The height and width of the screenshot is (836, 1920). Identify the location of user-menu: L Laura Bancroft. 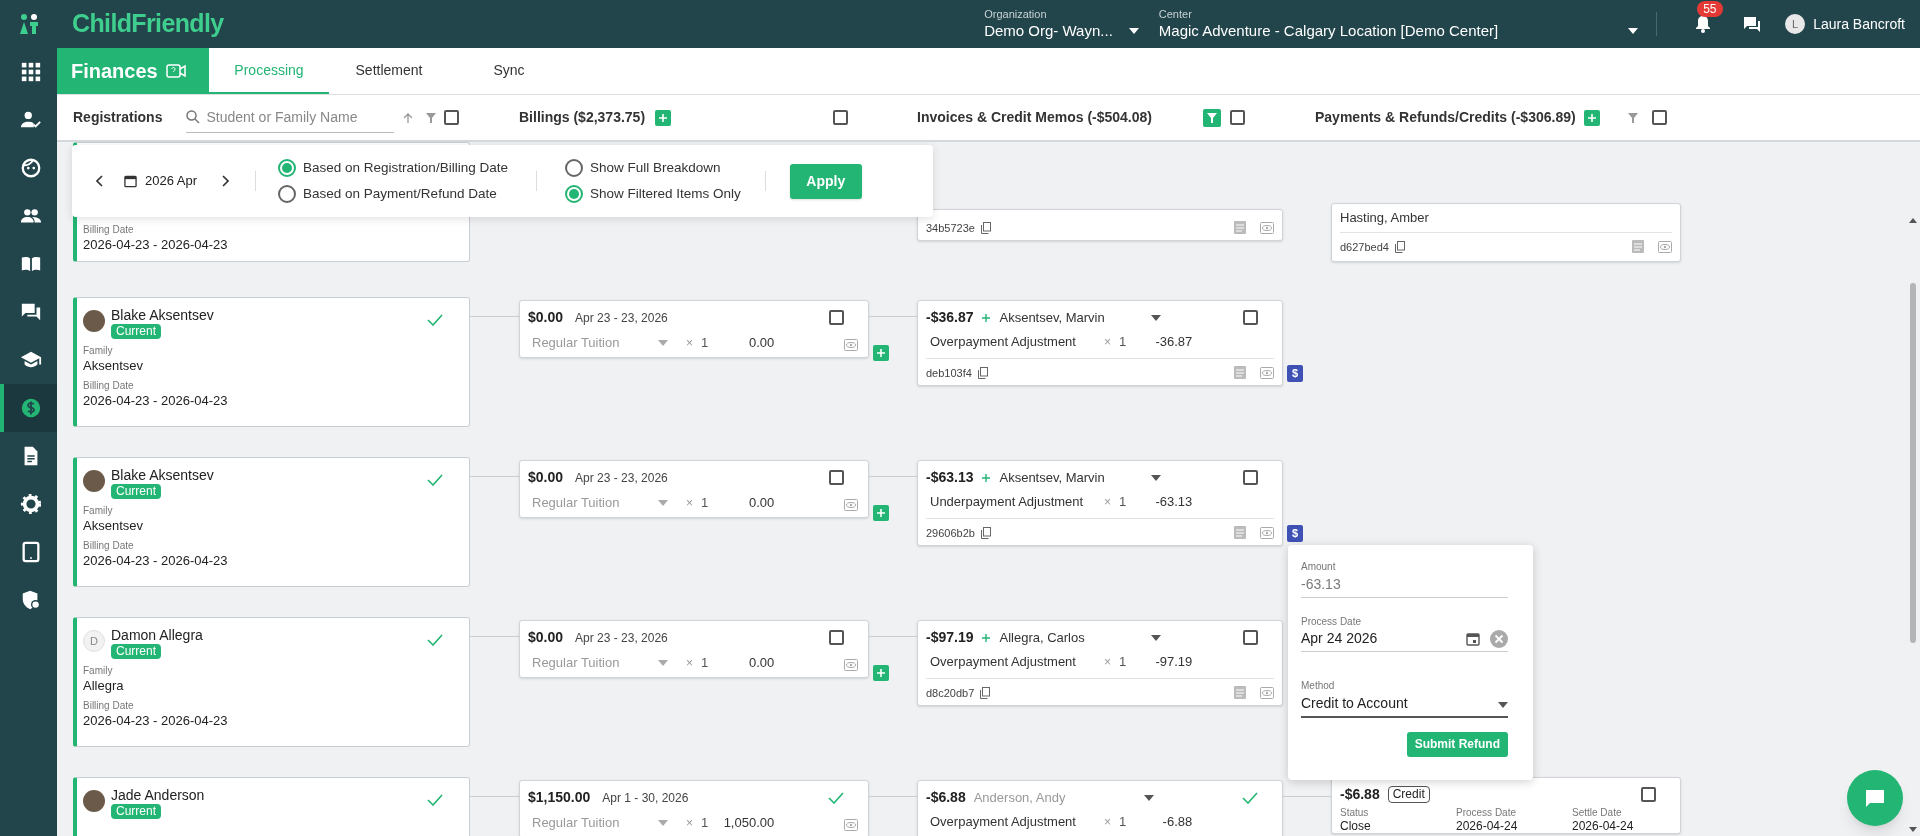
(1845, 24).